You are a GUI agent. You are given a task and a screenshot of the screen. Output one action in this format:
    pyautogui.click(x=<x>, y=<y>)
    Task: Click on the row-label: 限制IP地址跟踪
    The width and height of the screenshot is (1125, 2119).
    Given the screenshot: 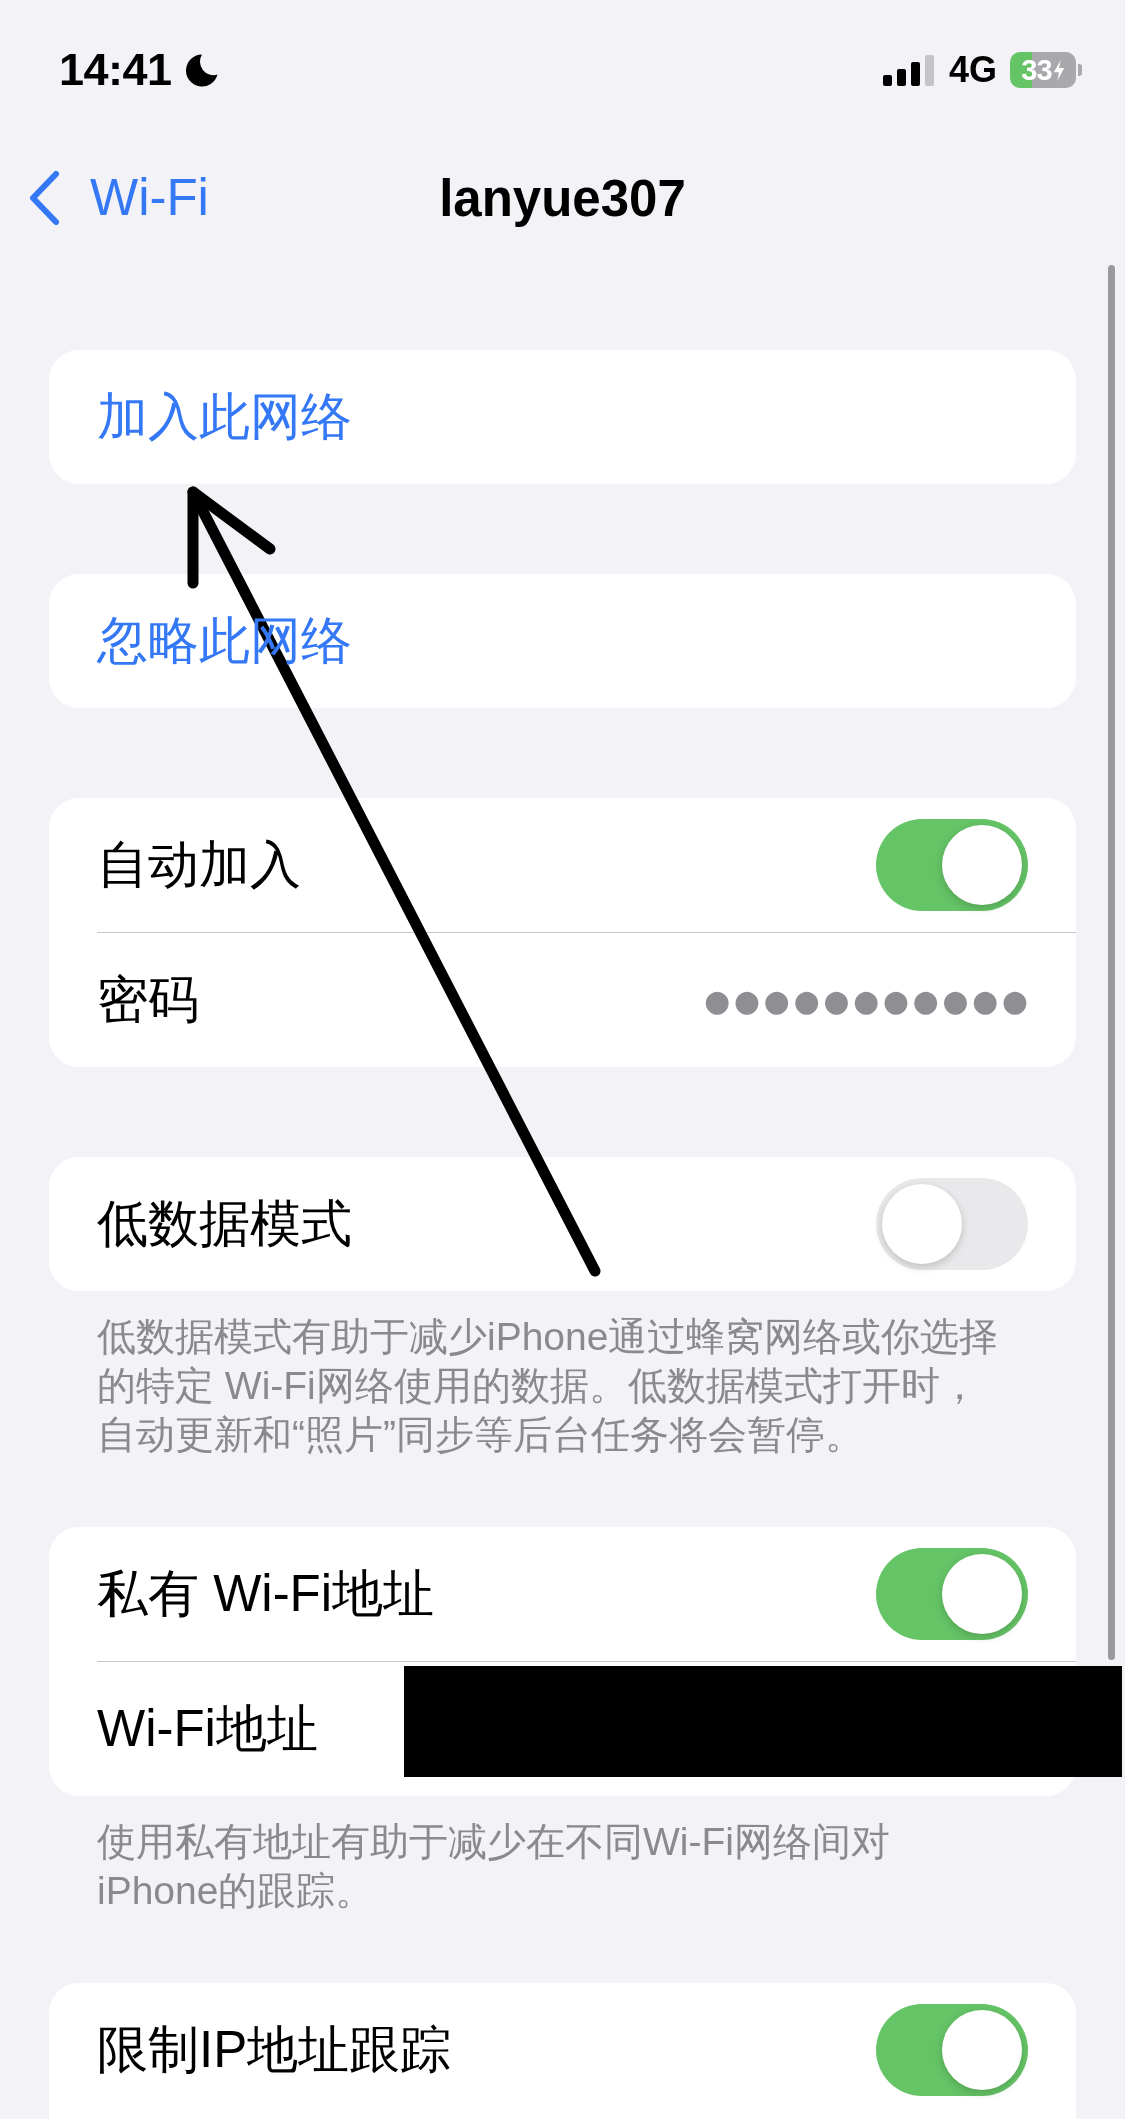 What is the action you would take?
    pyautogui.click(x=274, y=2049)
    